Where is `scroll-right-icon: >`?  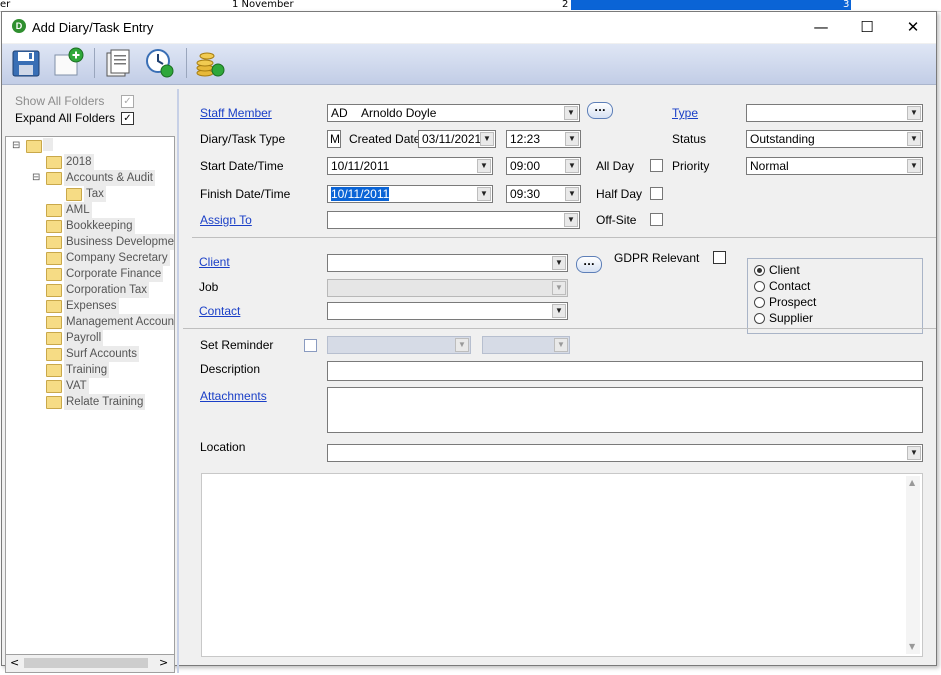 scroll-right-icon: > is located at coordinates (163, 662).